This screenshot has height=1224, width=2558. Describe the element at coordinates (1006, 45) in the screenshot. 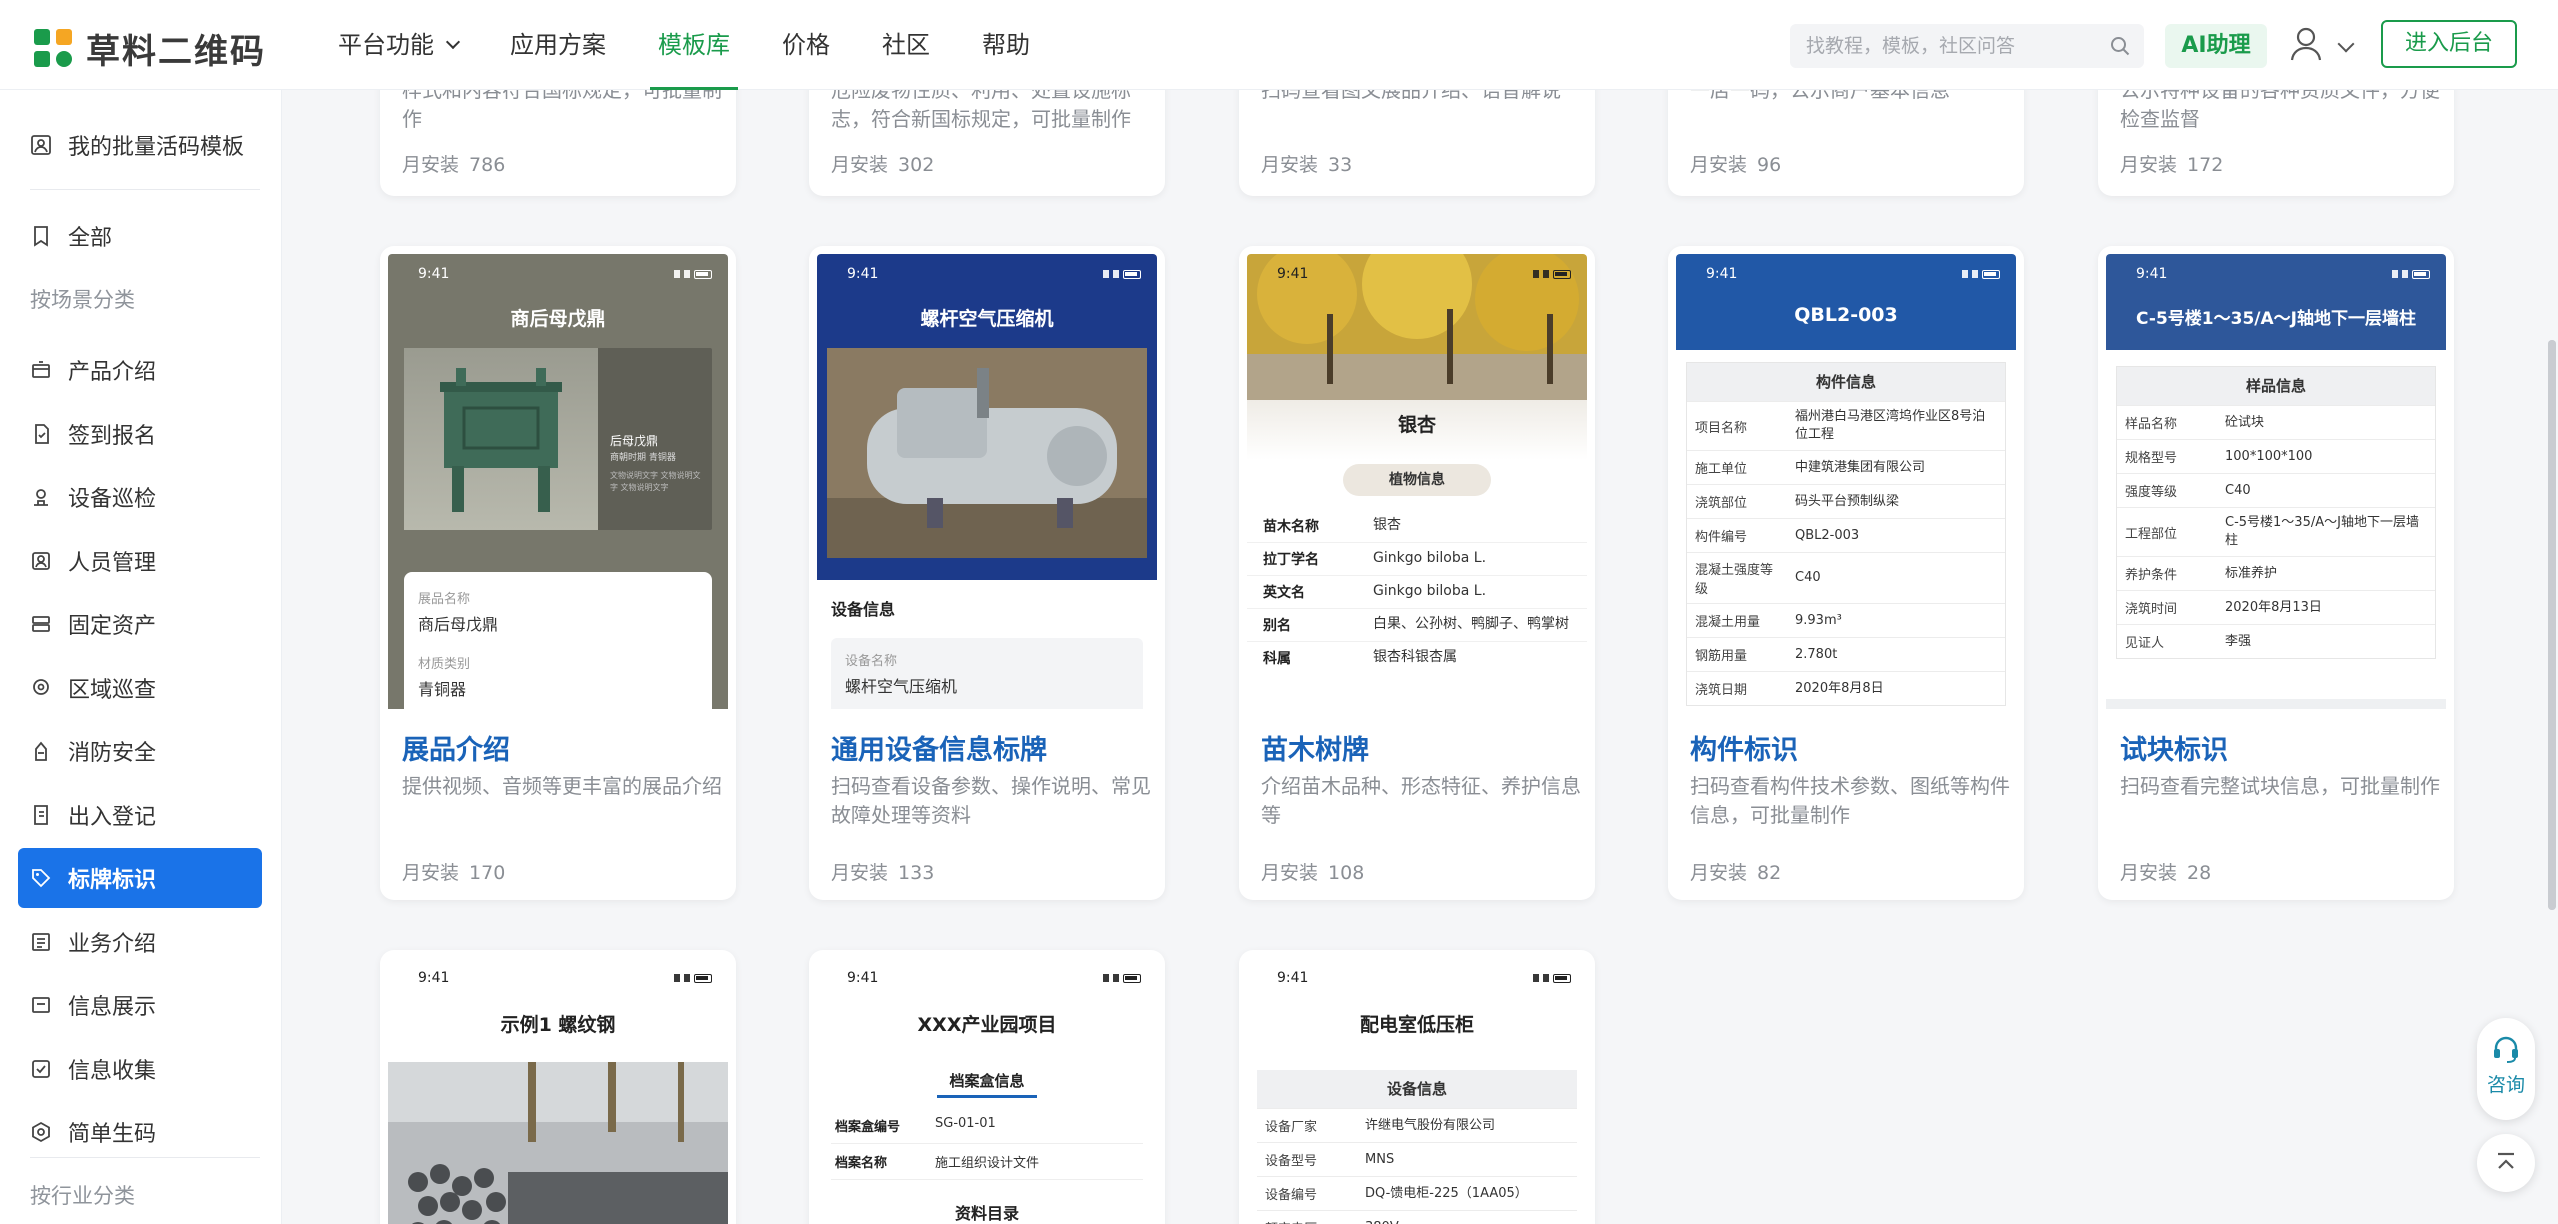

I see `nav-help: 帮助` at that location.